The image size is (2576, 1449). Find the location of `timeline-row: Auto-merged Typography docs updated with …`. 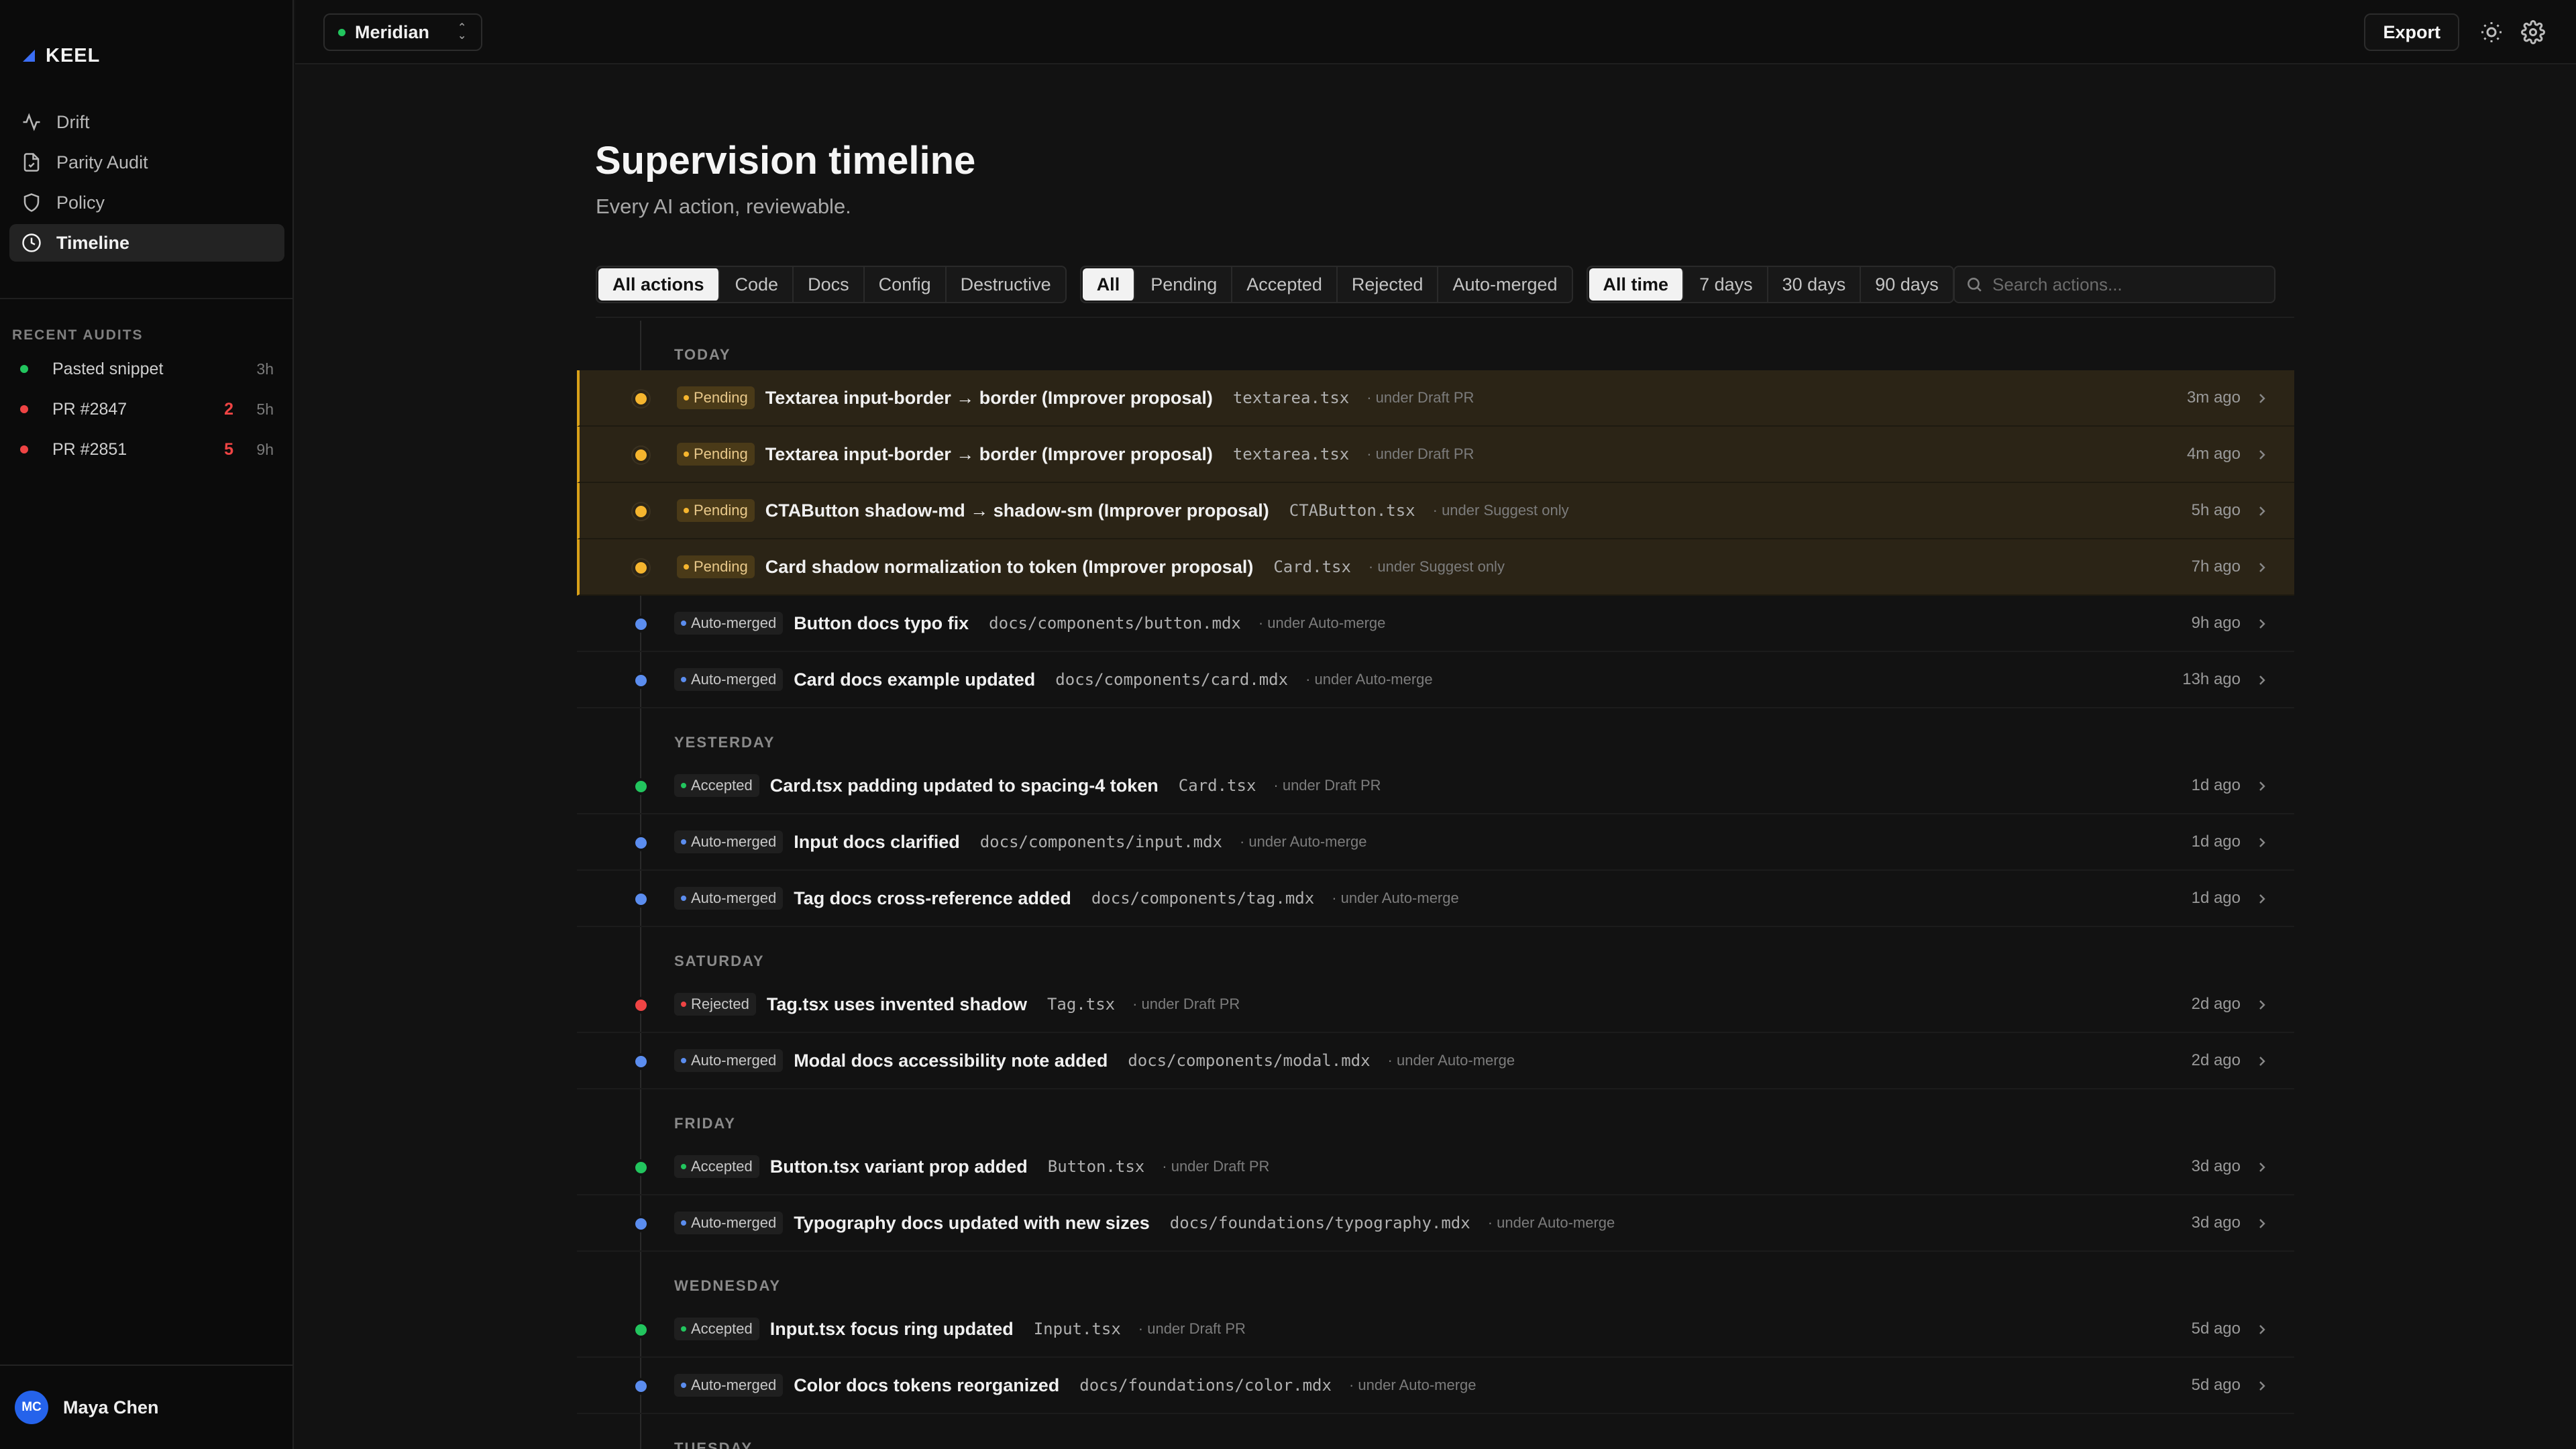

timeline-row: Auto-merged Typography docs updated with … is located at coordinates (1435, 1223).